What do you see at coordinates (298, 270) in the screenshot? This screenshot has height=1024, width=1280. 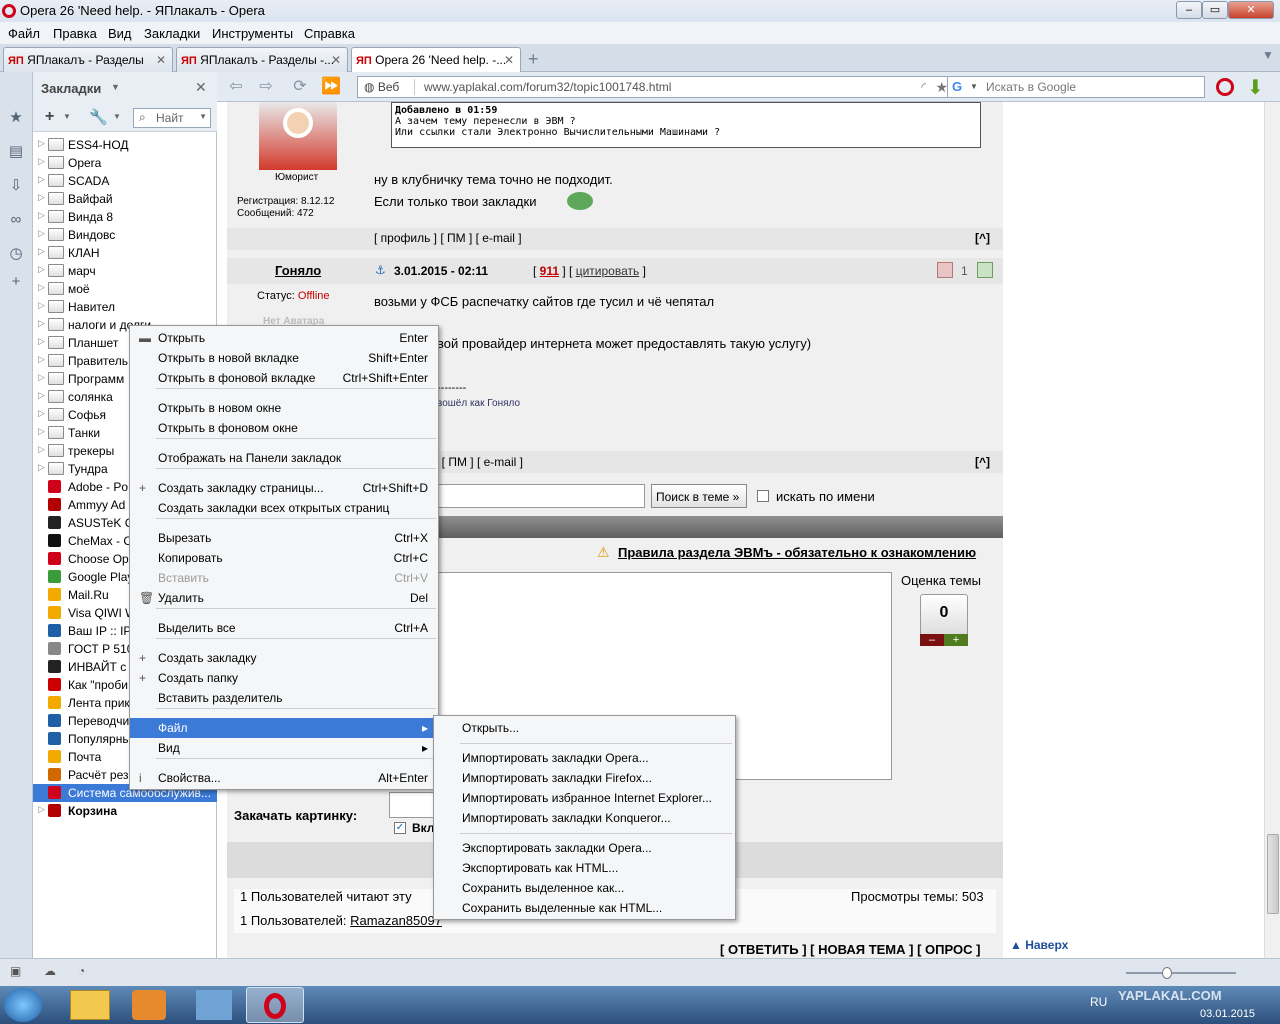 I see `user-name-link: Гоняло` at bounding box center [298, 270].